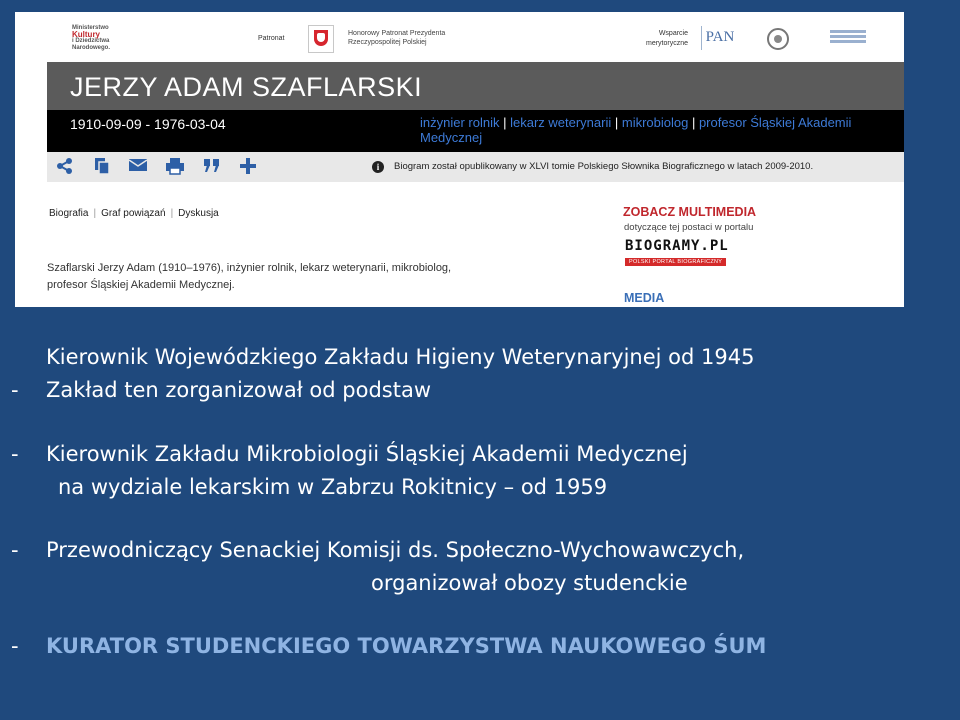  I want to click on wsparcie-label: Wsparcie merytoryczne, so click(660, 39).